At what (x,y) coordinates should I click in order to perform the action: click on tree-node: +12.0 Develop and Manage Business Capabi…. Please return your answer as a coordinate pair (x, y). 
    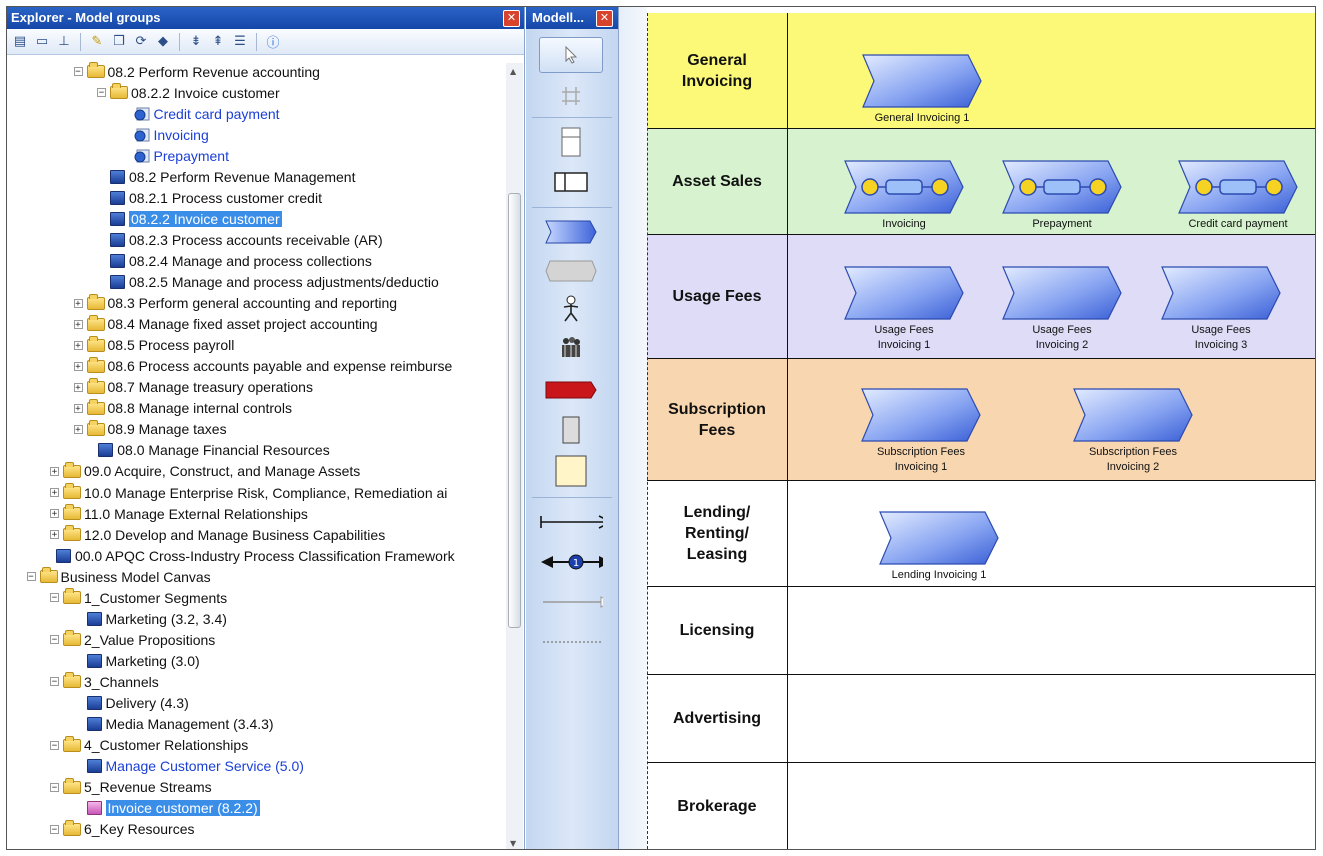
    Looking at the image, I should click on (217, 534).